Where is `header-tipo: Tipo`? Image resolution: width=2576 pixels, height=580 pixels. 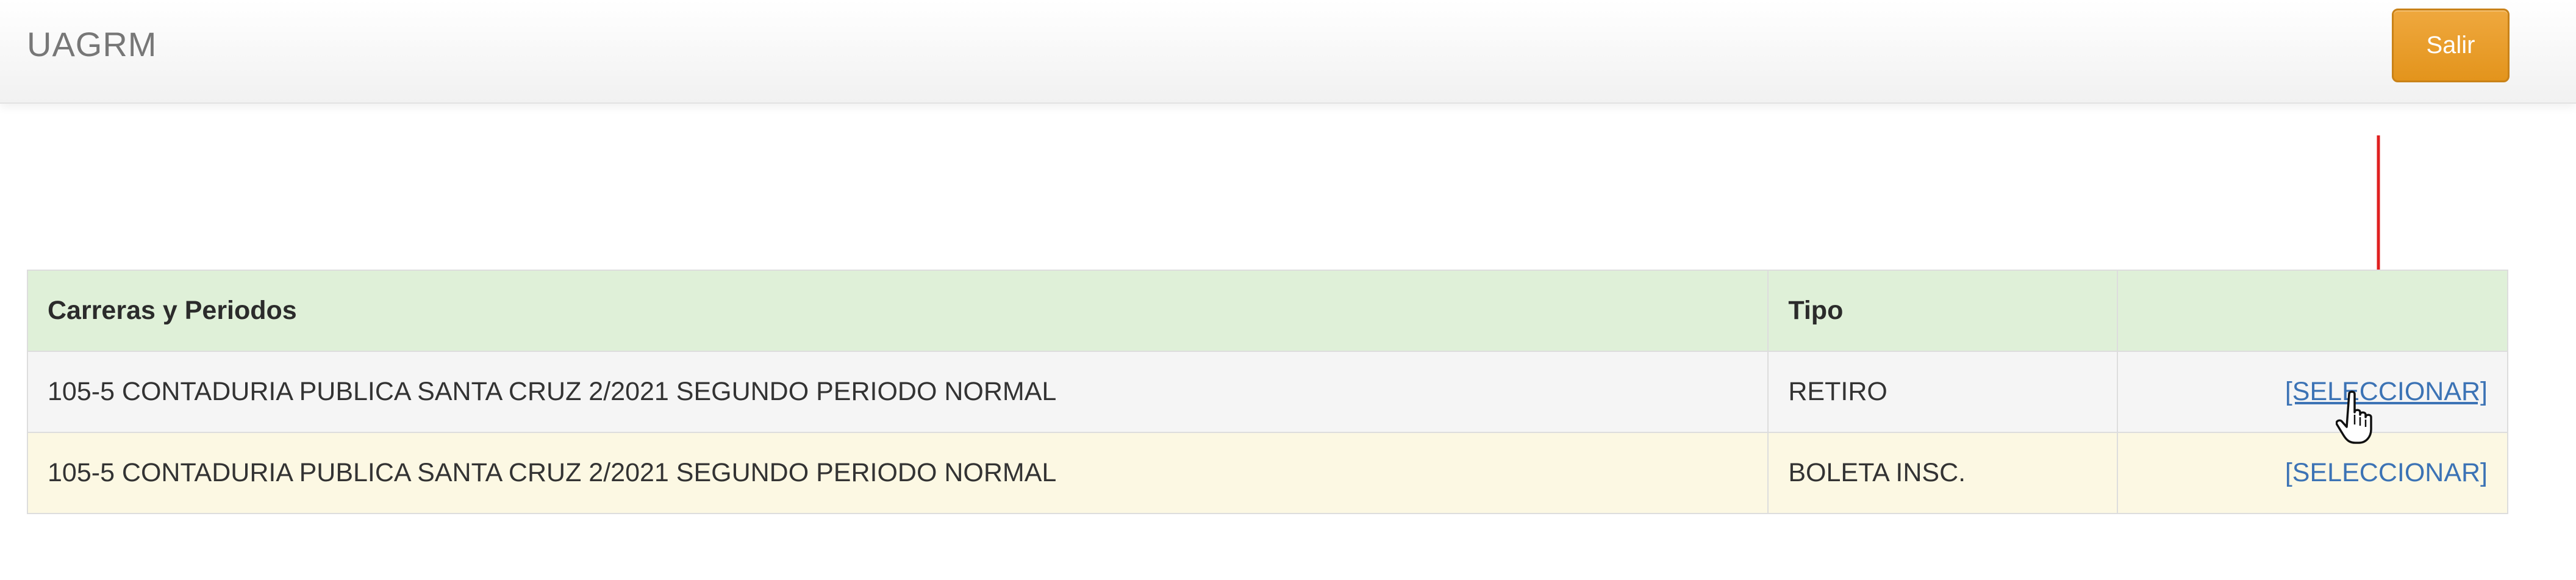 header-tipo: Tipo is located at coordinates (1943, 311).